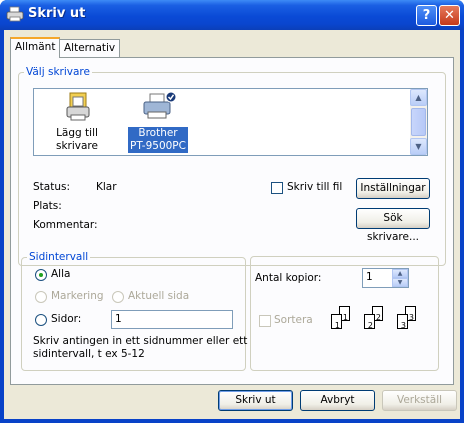  I want to click on radio-all-label: Alla, so click(60, 274).